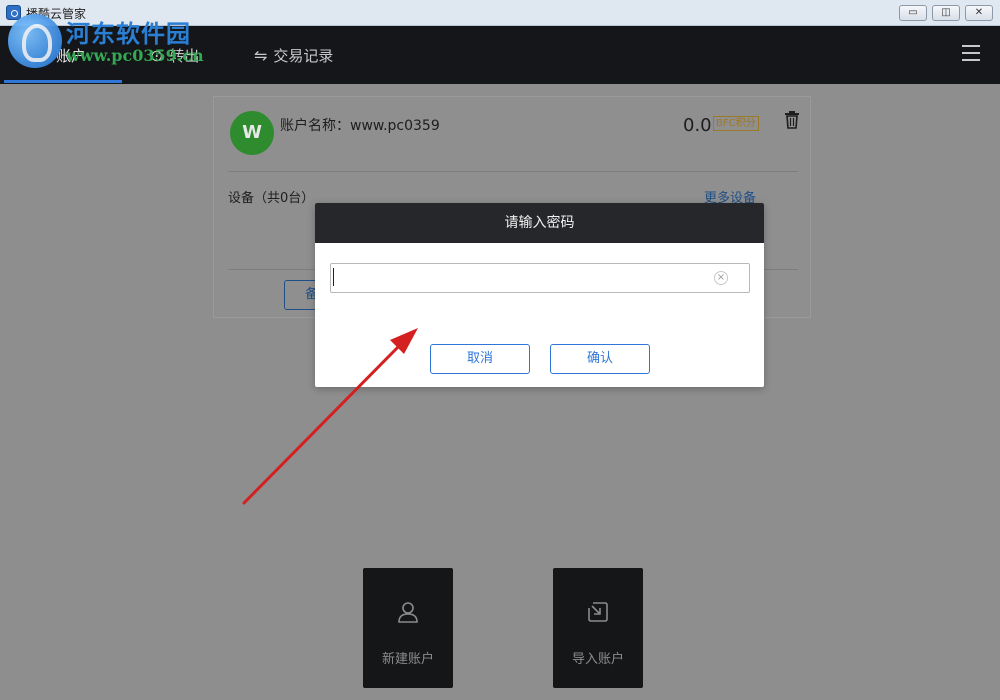  What do you see at coordinates (597, 659) in the screenshot?
I see `import-account-label: 导入账户` at bounding box center [597, 659].